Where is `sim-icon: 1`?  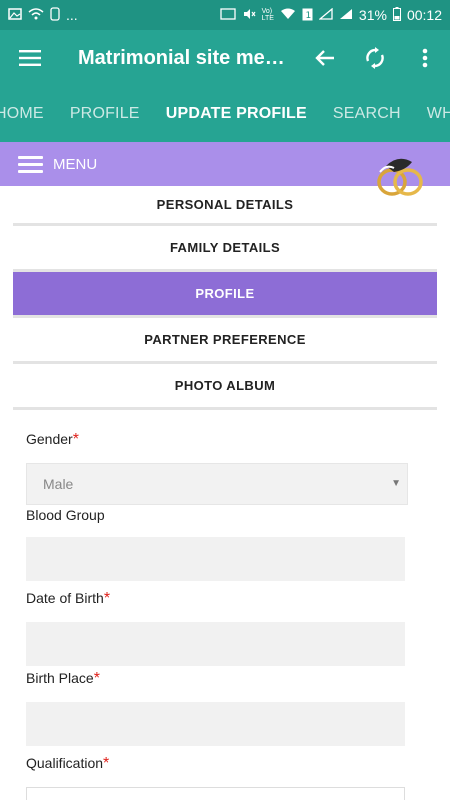
sim-icon: 1 is located at coordinates (307, 15).